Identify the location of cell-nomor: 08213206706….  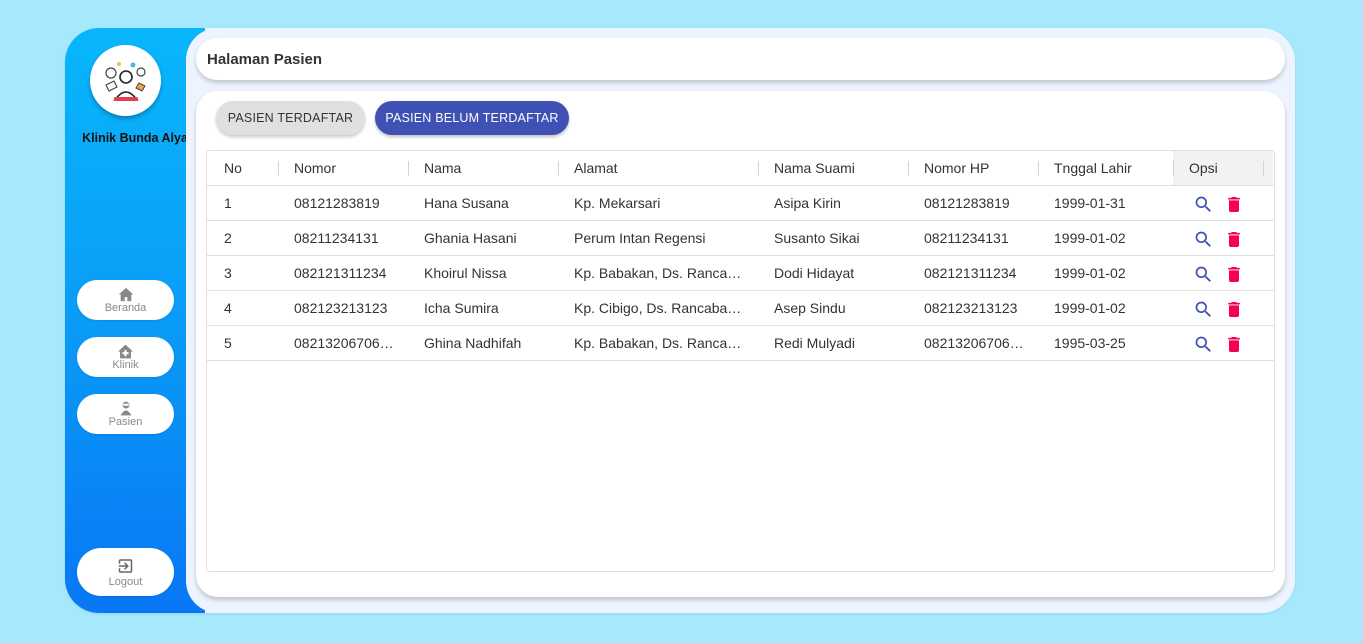
(344, 343).